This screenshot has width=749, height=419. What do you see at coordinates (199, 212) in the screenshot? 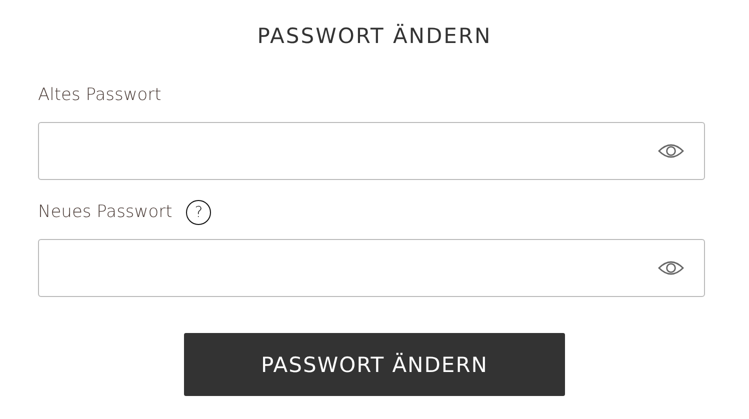
I see `help-icon: ?` at bounding box center [199, 212].